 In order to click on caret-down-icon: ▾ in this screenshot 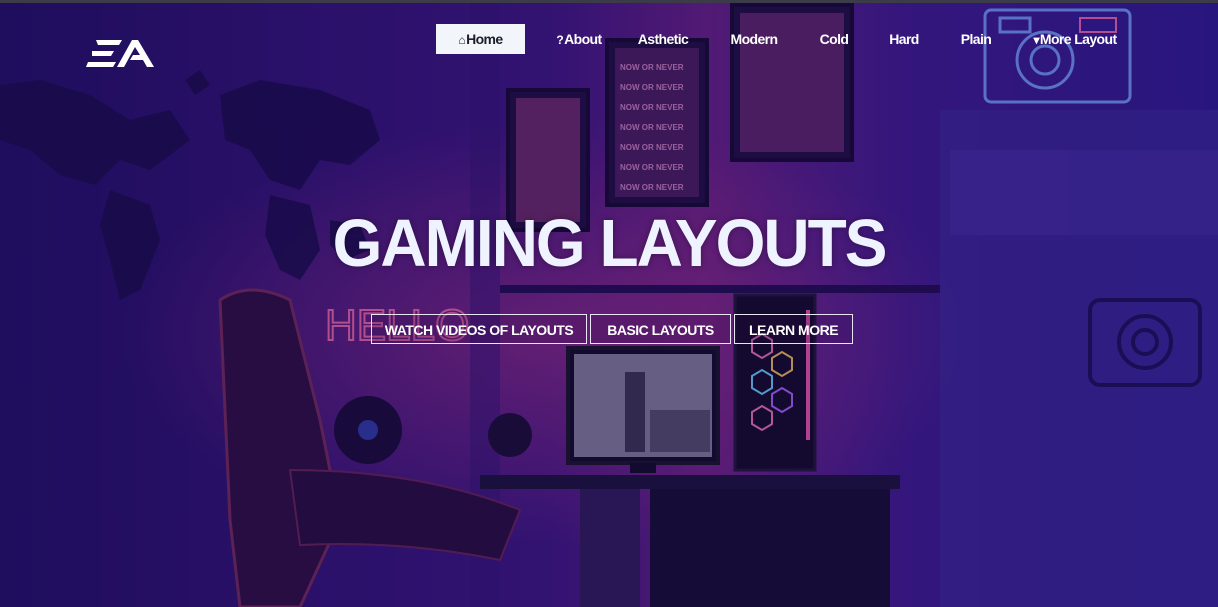, I will do `click(1036, 40)`.